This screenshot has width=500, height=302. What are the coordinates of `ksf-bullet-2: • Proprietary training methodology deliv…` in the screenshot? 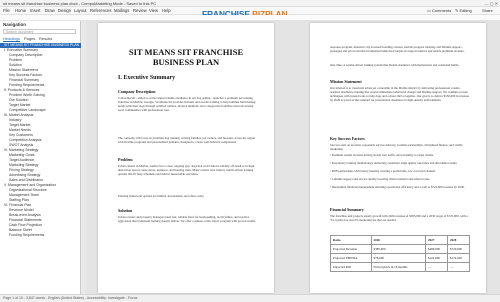 It's located at (394, 163).